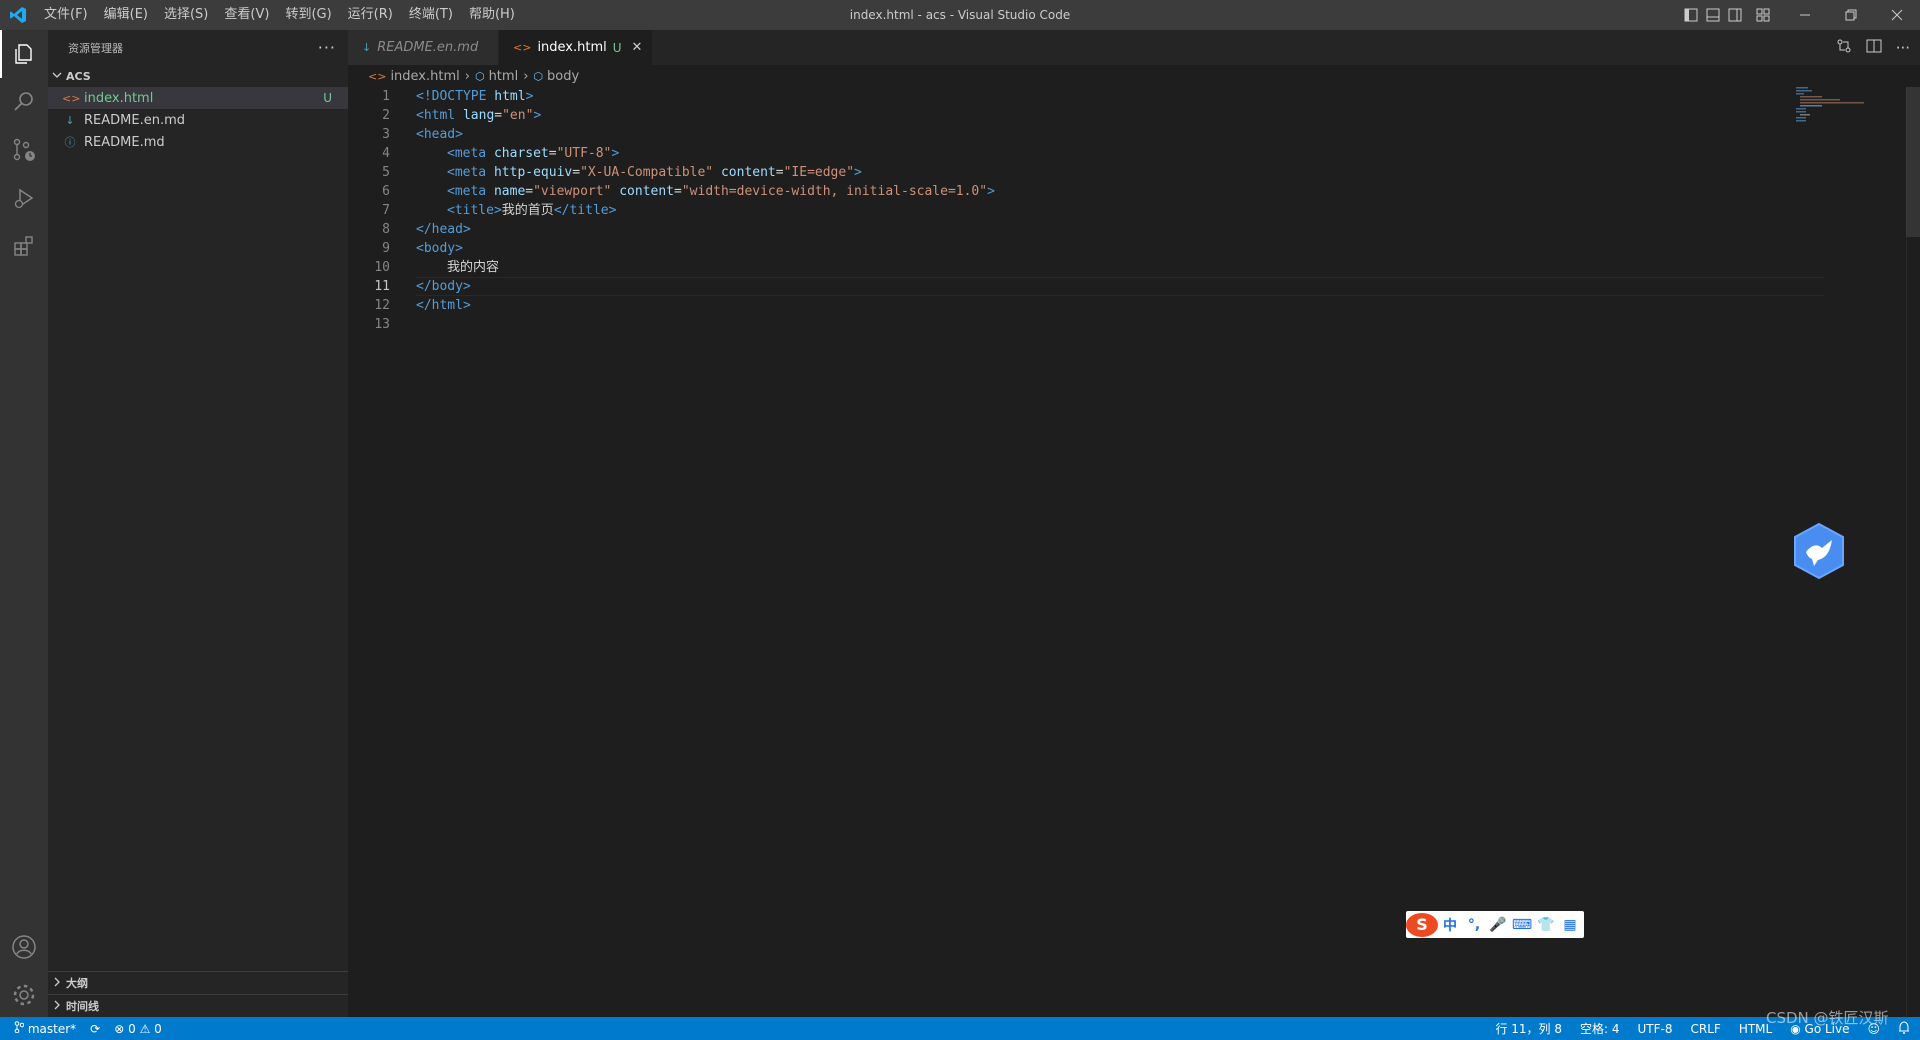 This screenshot has height=1040, width=1920. Describe the element at coordinates (138, 1029) in the screenshot. I see `problems-status: ⊗ 0 ⚠ 0` at that location.